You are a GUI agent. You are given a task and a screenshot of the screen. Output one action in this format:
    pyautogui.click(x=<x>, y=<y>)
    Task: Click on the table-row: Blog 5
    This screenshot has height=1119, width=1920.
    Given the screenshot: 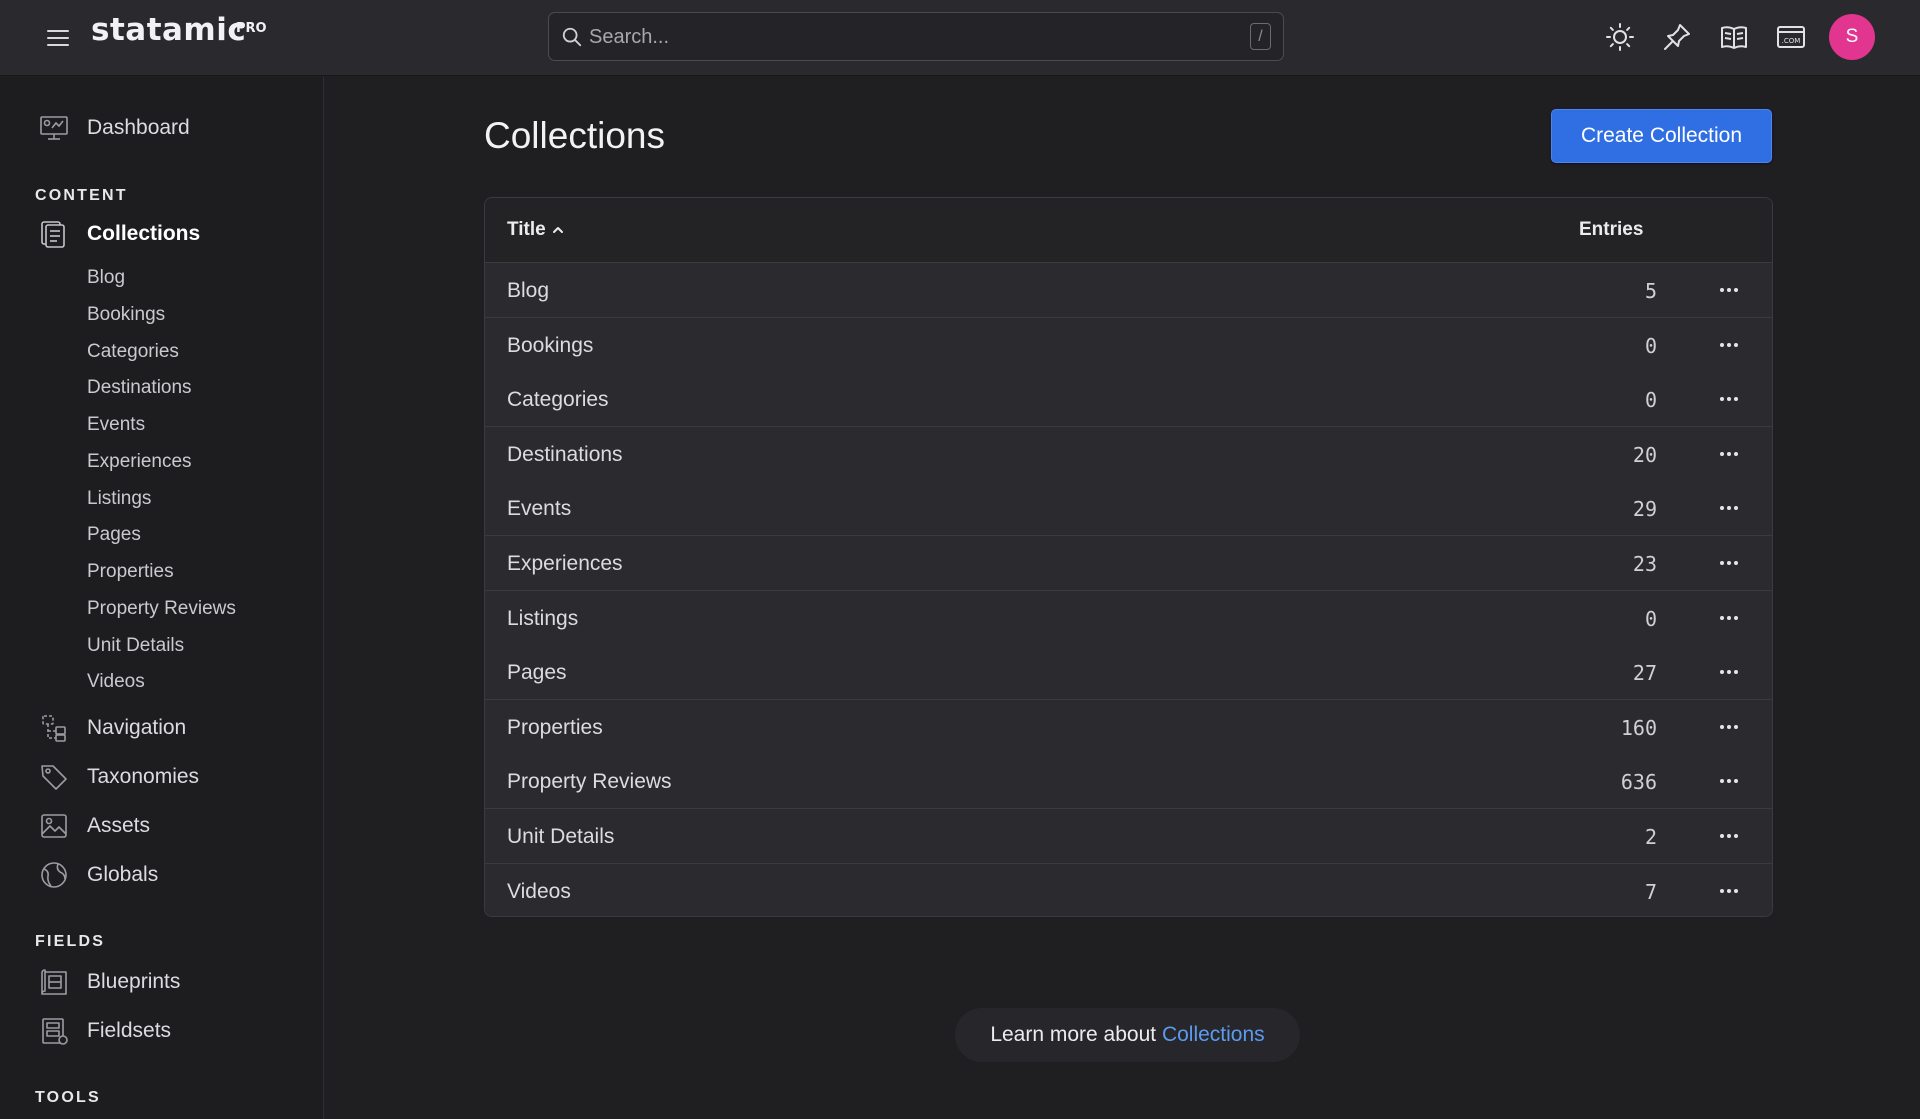 What is the action you would take?
    pyautogui.click(x=1128, y=290)
    